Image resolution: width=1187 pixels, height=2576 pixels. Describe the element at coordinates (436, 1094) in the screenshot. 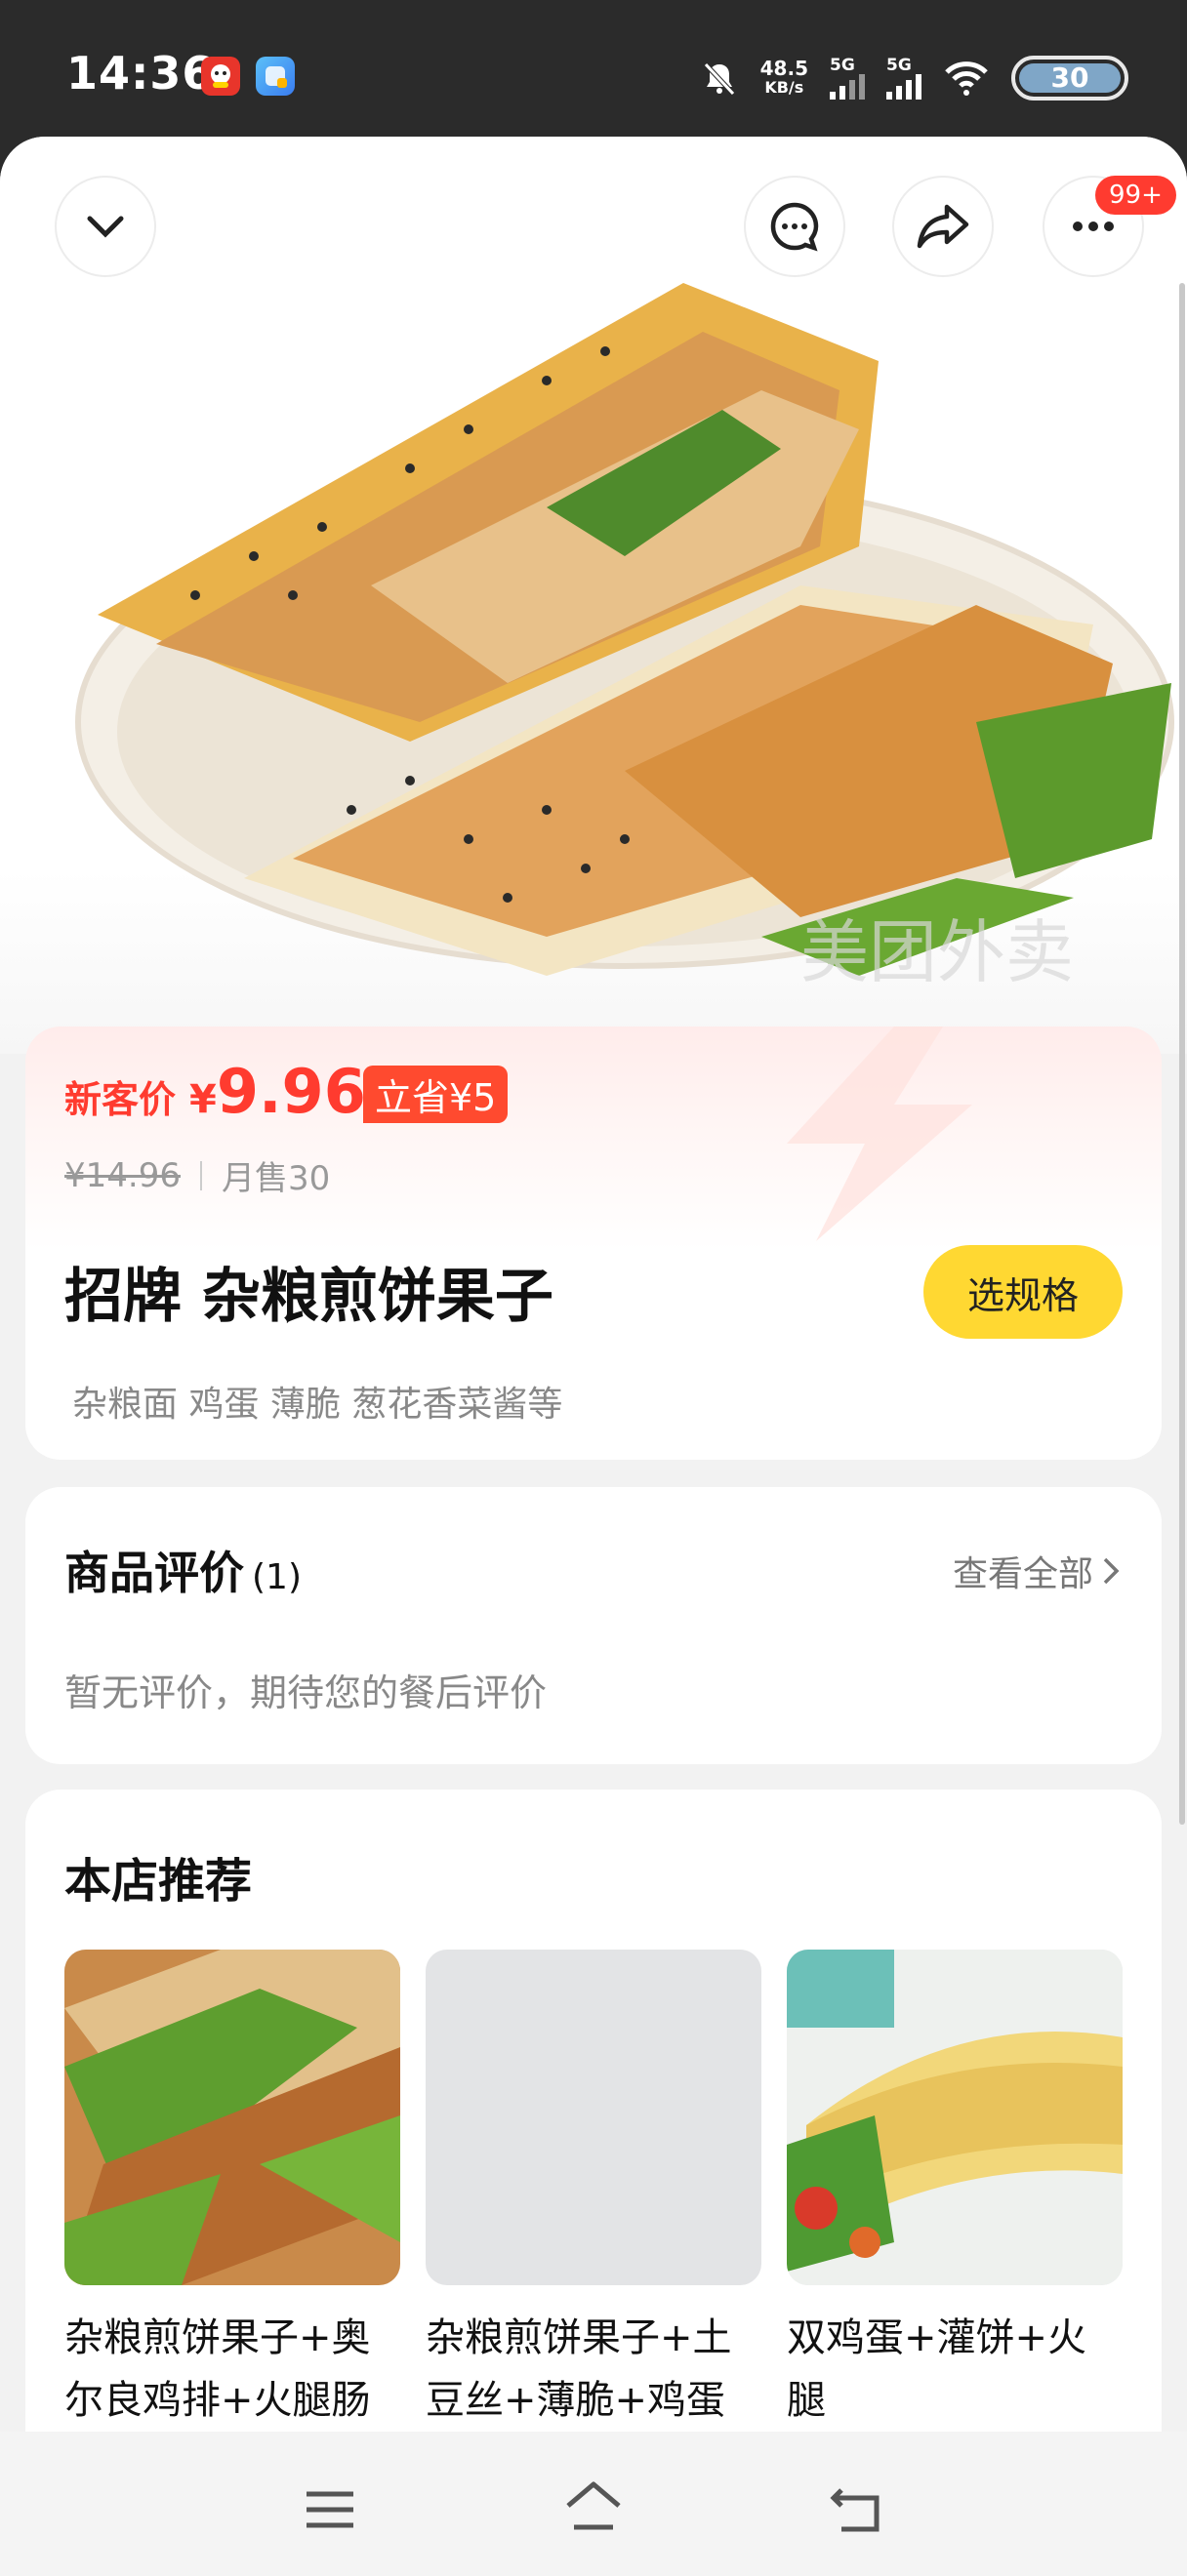

I see `save-tag: 立省¥5` at that location.